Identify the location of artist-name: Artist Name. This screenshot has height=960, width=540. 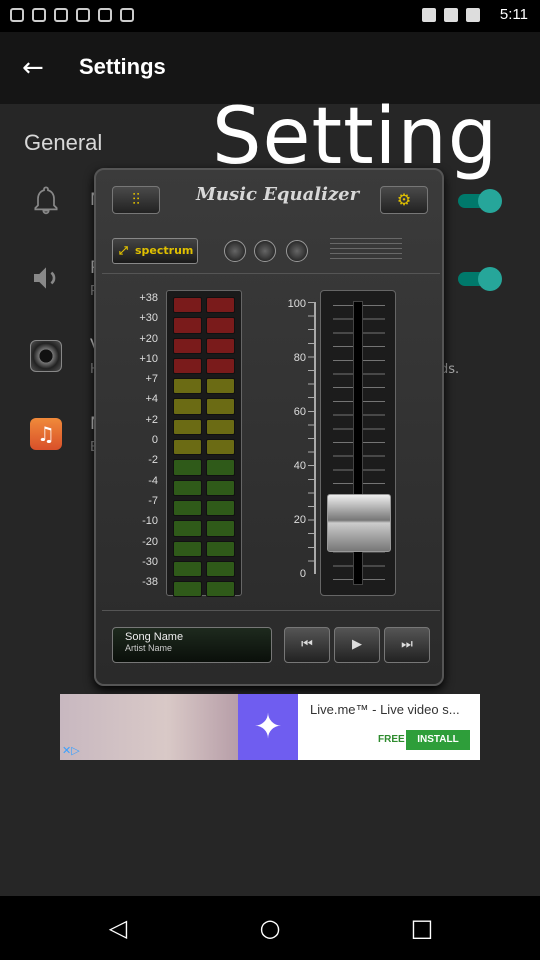
(149, 648).